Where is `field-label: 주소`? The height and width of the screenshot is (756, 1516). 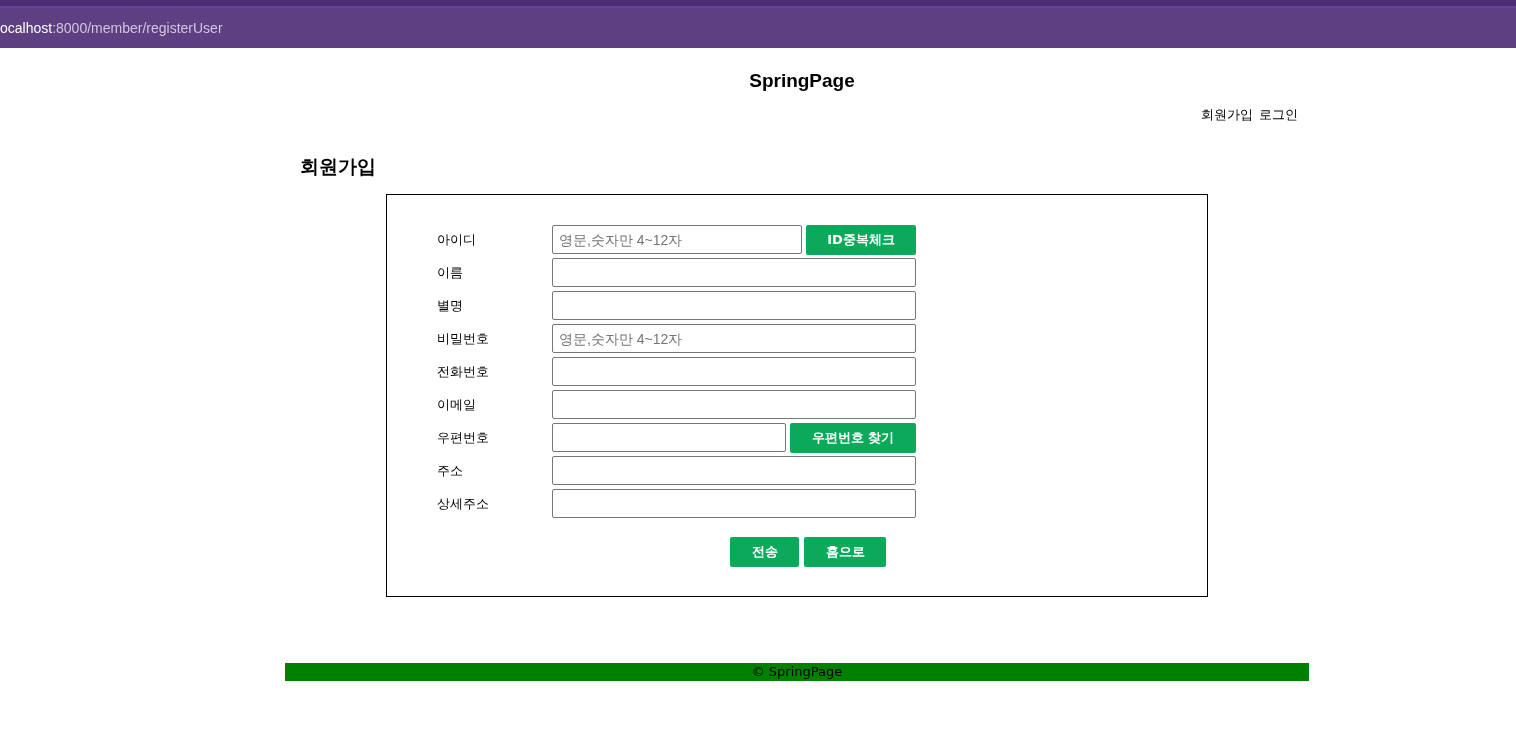 field-label: 주소 is located at coordinates (450, 470).